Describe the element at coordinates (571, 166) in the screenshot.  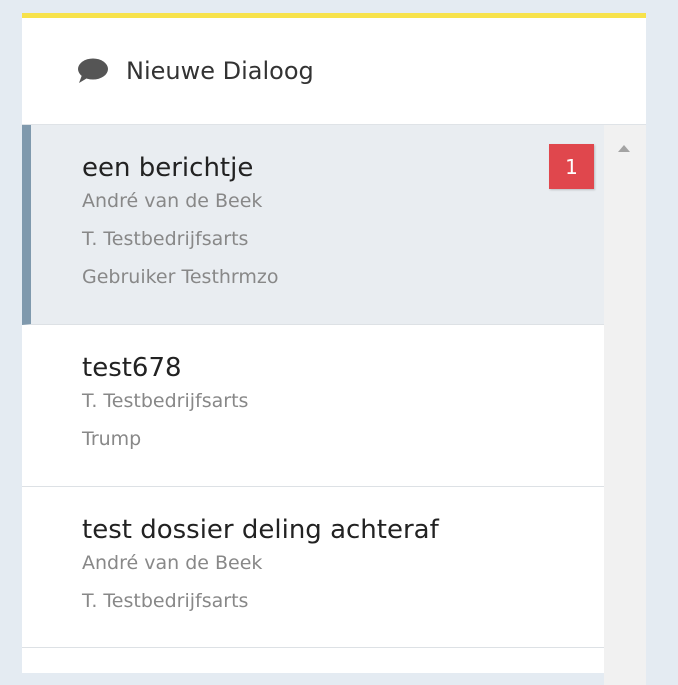
I see `unread-count-badge: 1` at that location.